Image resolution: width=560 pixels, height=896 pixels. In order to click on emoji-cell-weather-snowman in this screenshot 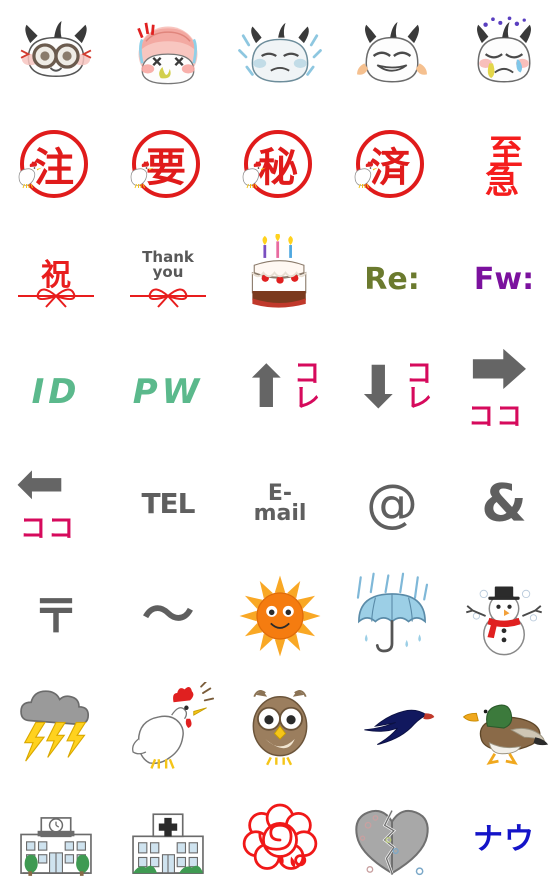, I will do `click(504, 616)`.